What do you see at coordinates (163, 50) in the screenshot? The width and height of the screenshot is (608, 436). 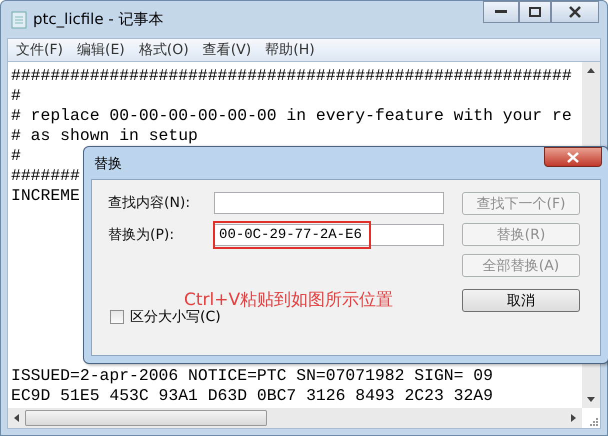 I see `menu-item: 格式(O)` at bounding box center [163, 50].